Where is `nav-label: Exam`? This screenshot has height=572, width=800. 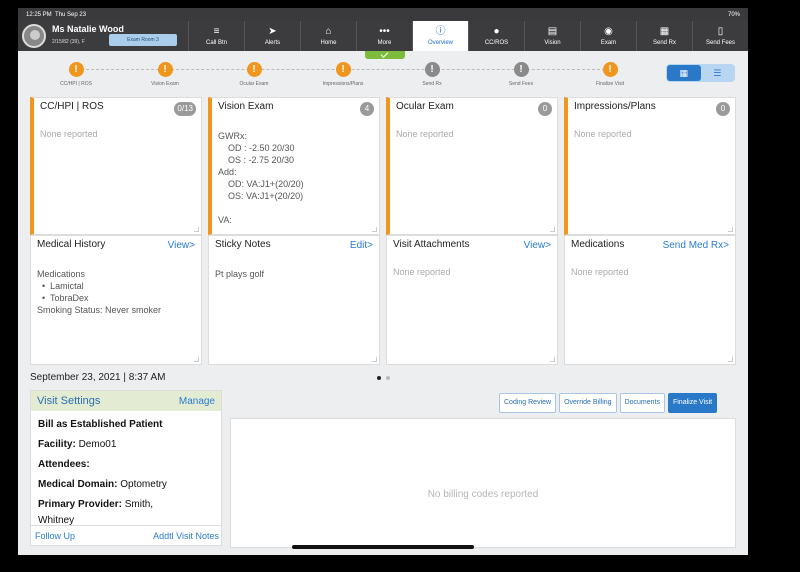
nav-label: Exam is located at coordinates (608, 43).